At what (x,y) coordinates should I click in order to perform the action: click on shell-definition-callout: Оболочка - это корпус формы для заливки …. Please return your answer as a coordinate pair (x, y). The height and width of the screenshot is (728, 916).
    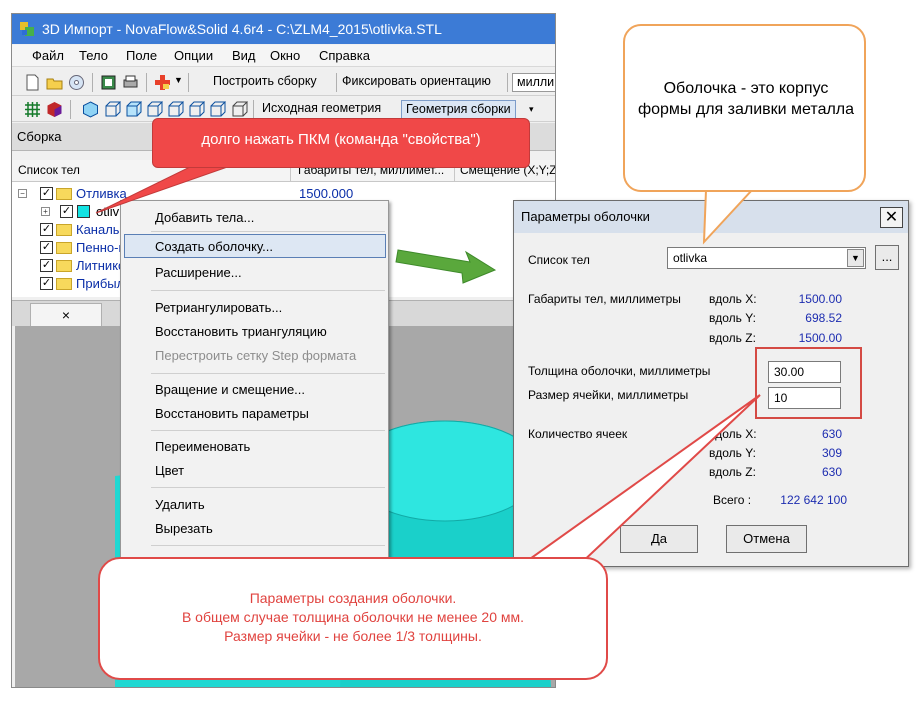
    Looking at the image, I should click on (744, 108).